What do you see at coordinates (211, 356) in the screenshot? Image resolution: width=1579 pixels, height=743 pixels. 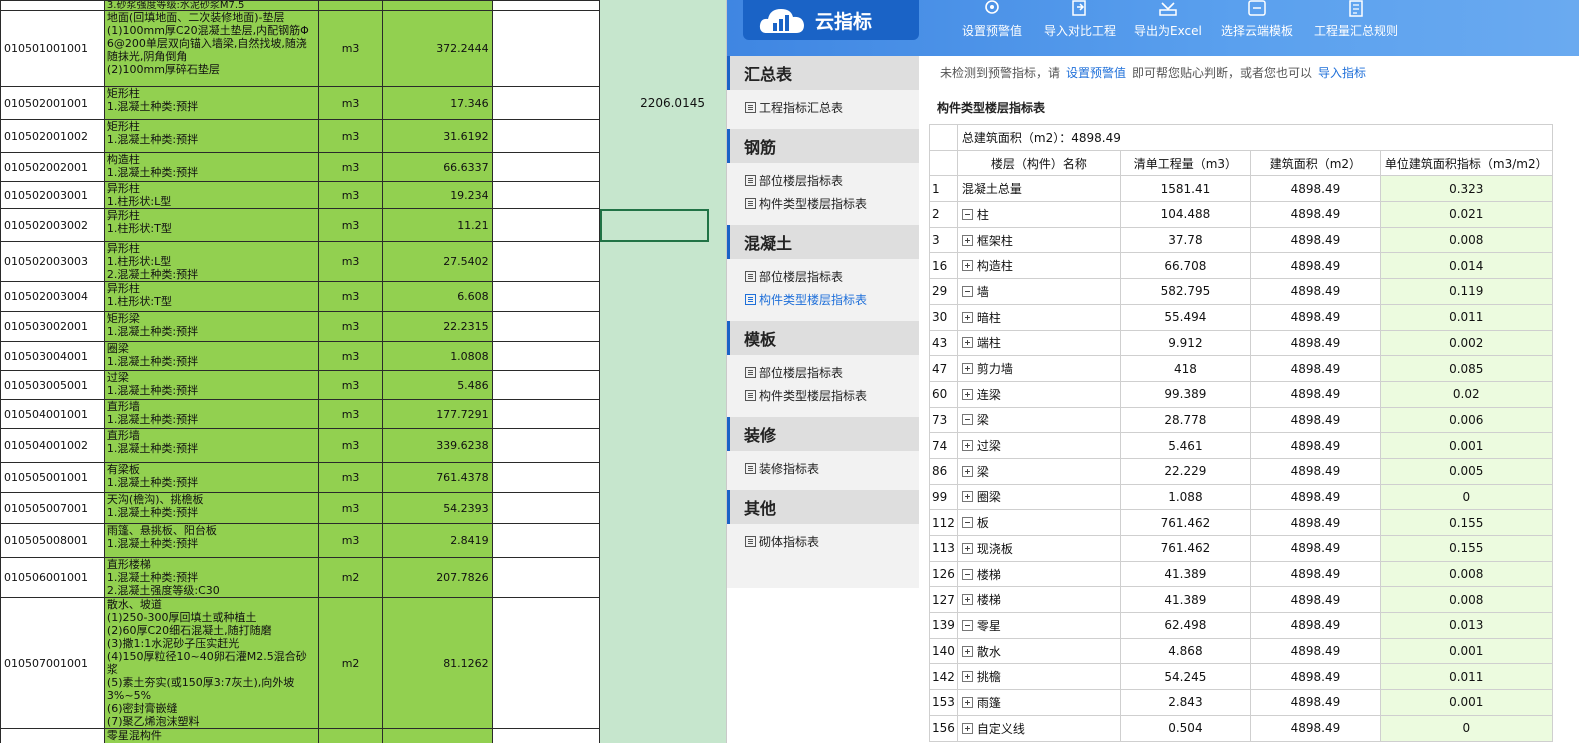 I see `item-desc-cell: 圈梁 1.混凝土种类:预拌` at bounding box center [211, 356].